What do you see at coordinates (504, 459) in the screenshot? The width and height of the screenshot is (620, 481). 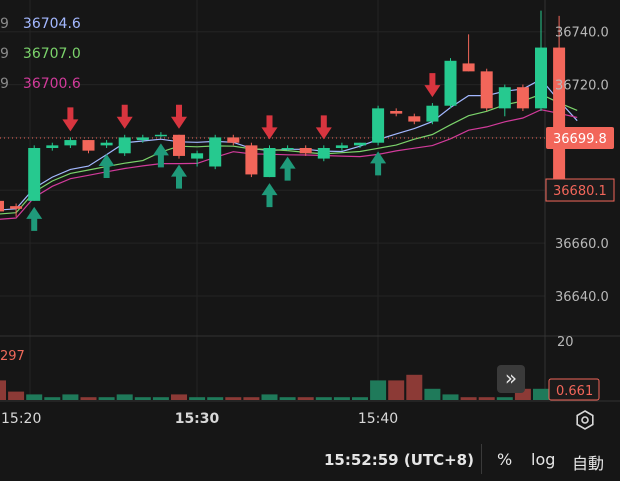 I see `percent-scale-button: %` at bounding box center [504, 459].